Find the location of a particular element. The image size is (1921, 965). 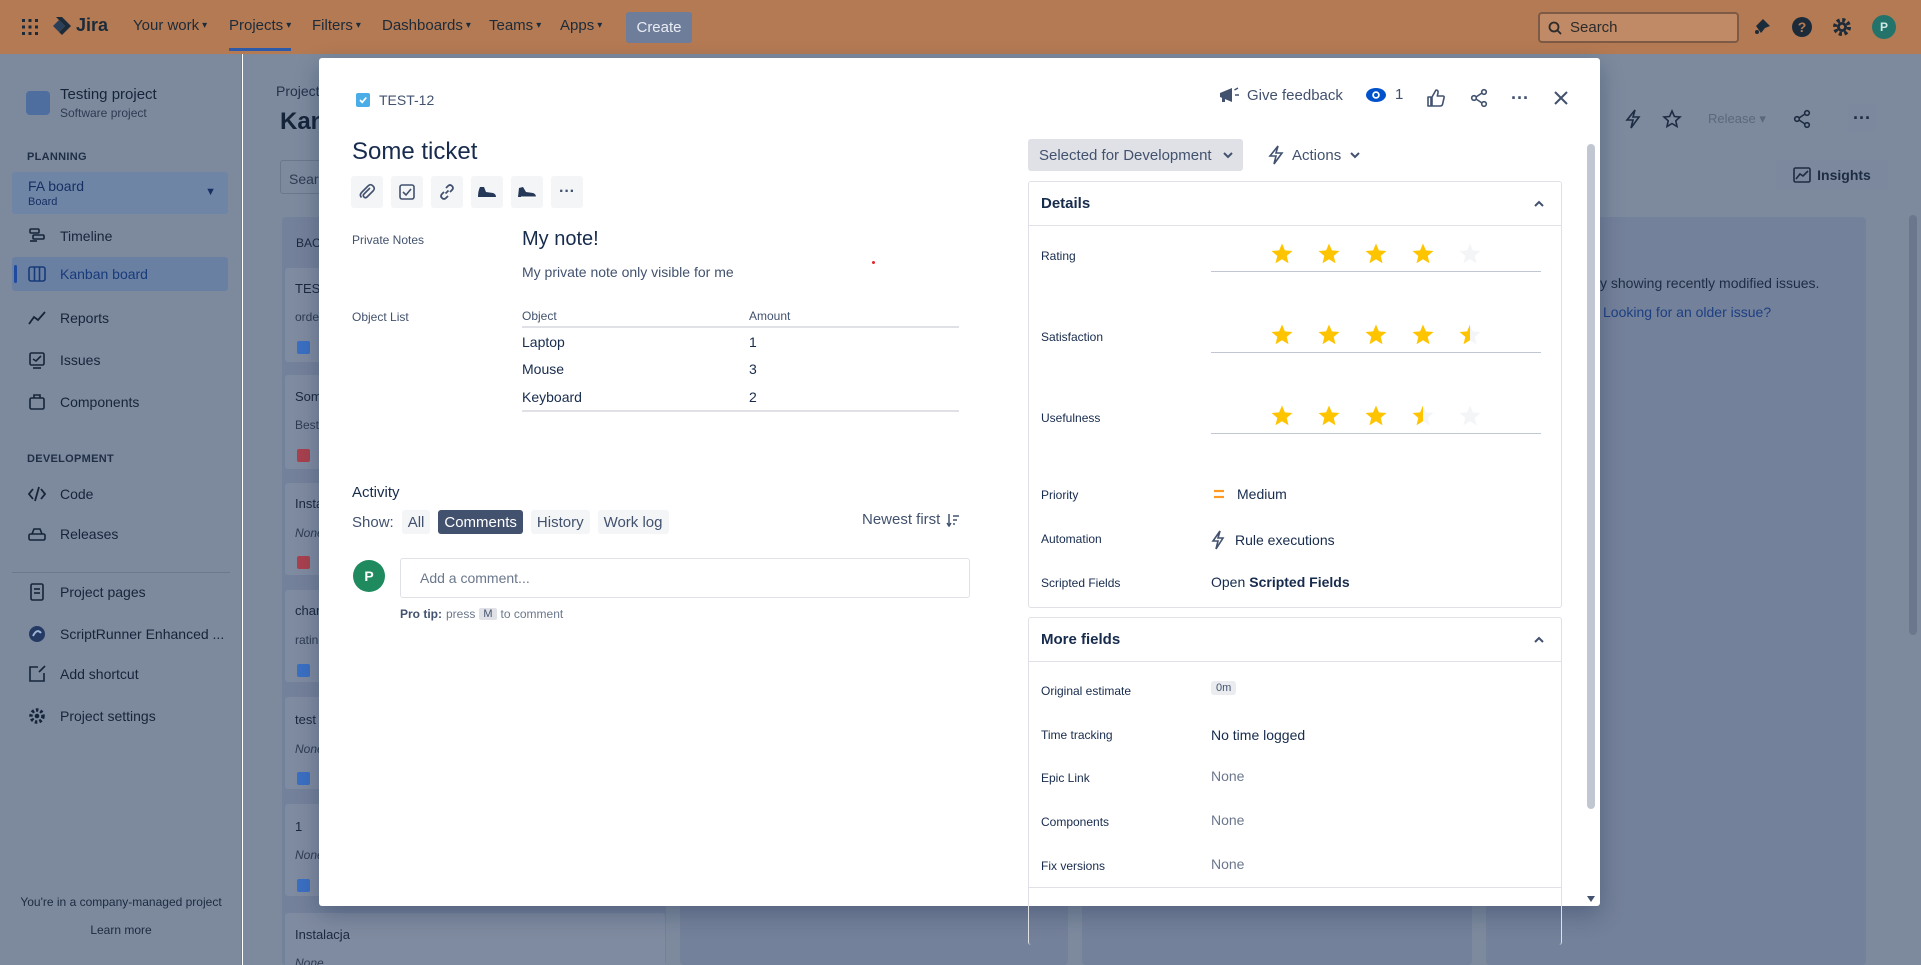

more-icon: ··· is located at coordinates (1862, 118).